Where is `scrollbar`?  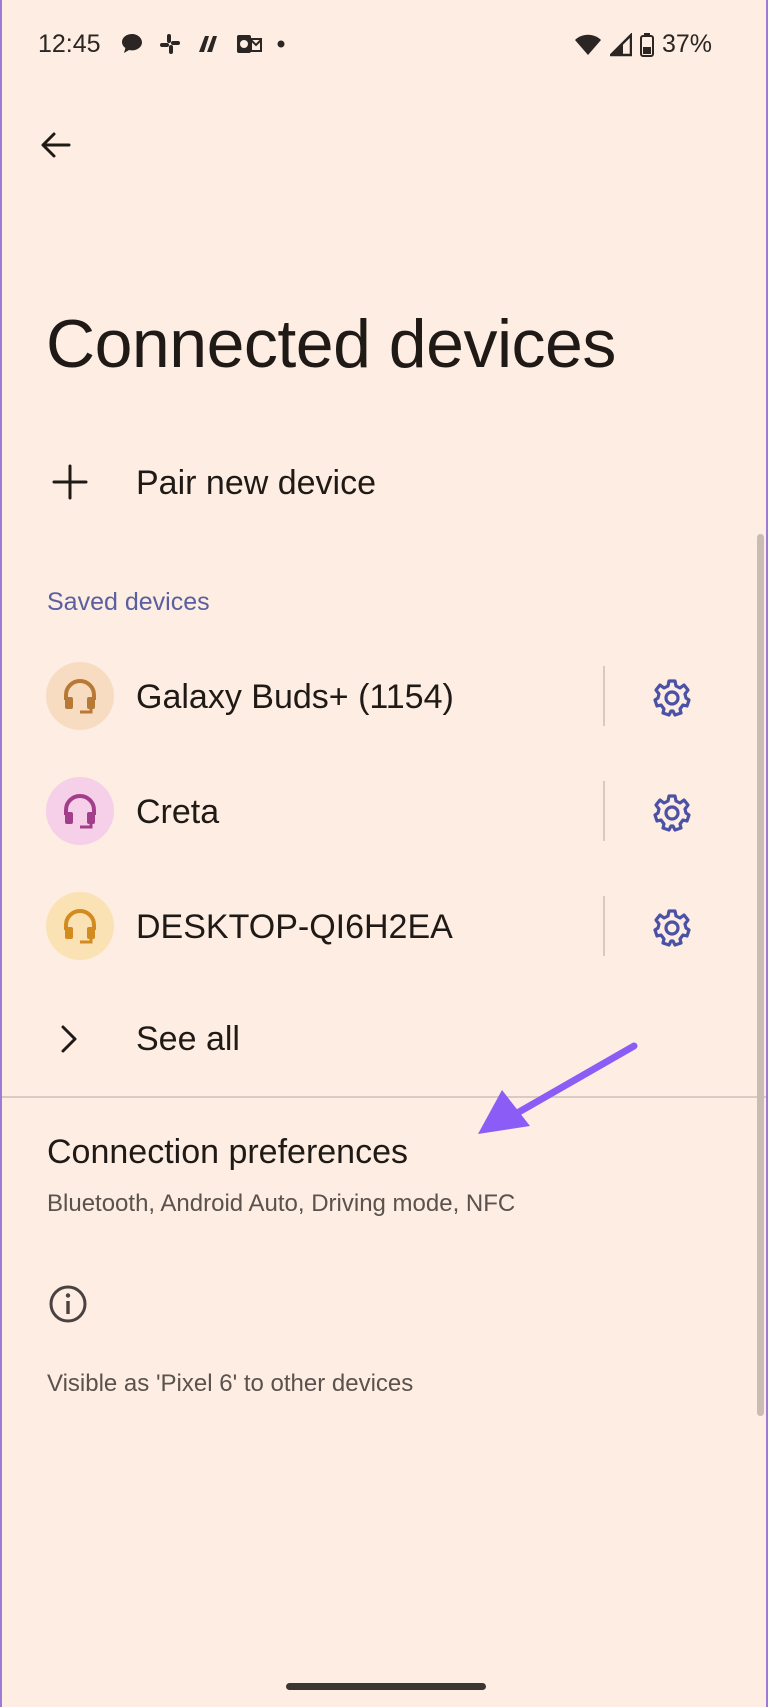 scrollbar is located at coordinates (760, 975).